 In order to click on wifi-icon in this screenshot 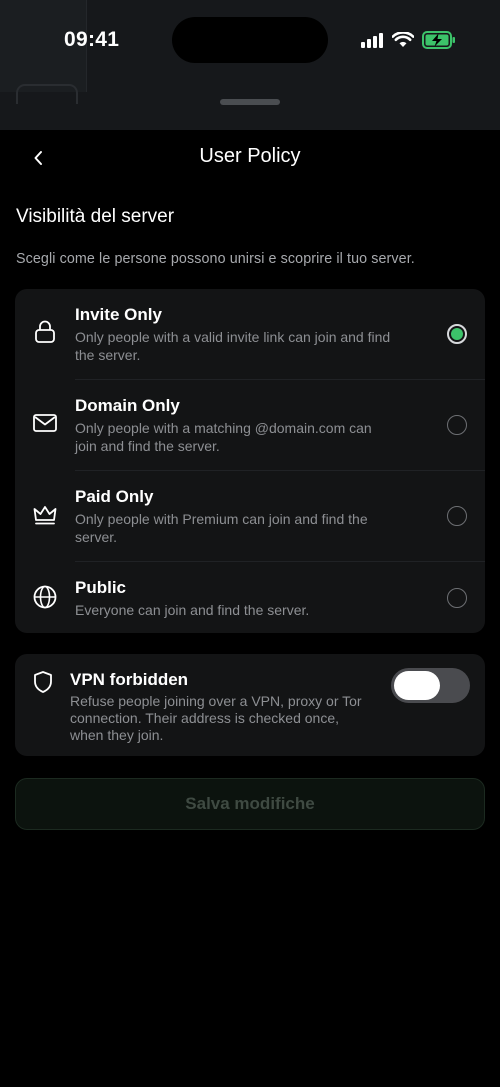, I will do `click(403, 39)`.